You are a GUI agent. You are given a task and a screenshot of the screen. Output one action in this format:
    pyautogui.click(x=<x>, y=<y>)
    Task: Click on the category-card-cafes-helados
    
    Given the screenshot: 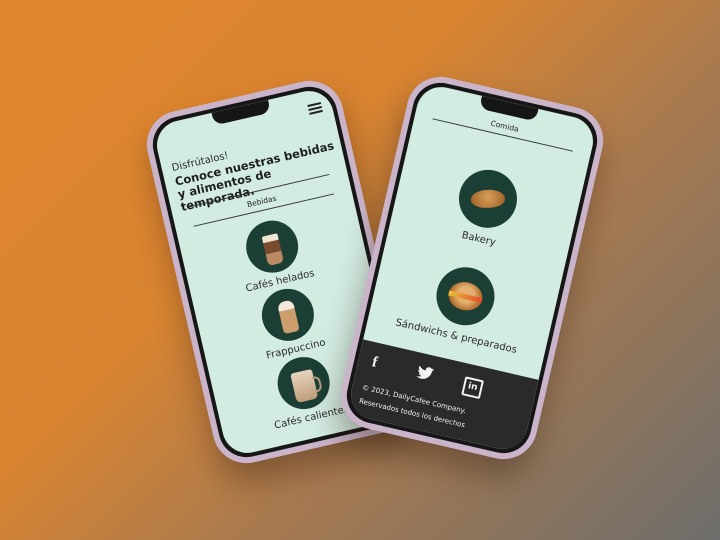 What is the action you would take?
    pyautogui.click(x=272, y=246)
    